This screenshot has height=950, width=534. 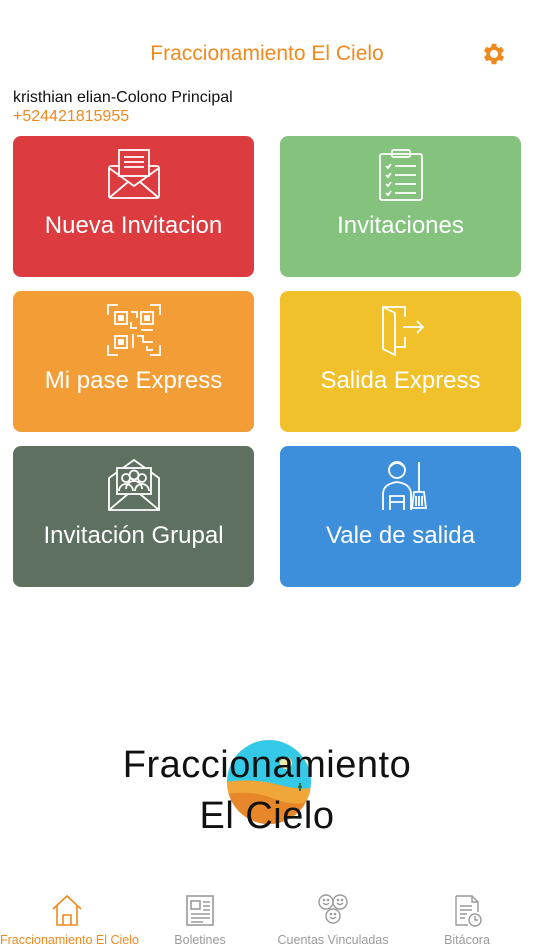 What do you see at coordinates (400, 361) in the screenshot?
I see `express-exit-button: Salida Express` at bounding box center [400, 361].